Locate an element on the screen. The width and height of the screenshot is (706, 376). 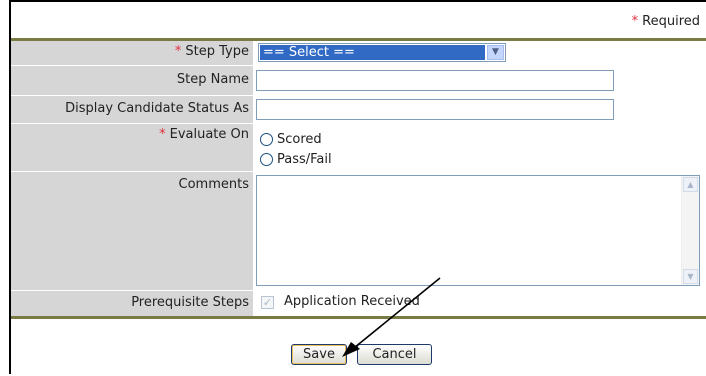
radio-scored-label: Scored is located at coordinates (299, 139).